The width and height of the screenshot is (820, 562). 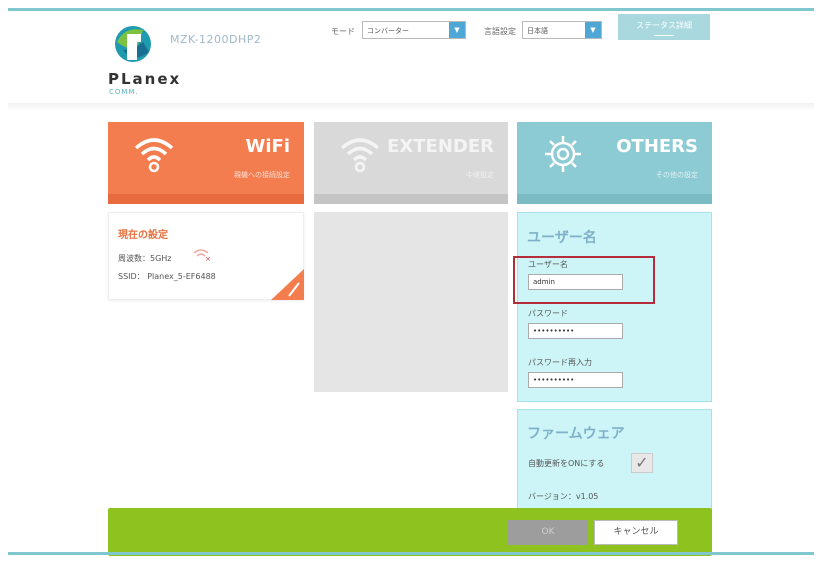 I want to click on firmware-version: バージョン：v1.05, so click(x=563, y=496).